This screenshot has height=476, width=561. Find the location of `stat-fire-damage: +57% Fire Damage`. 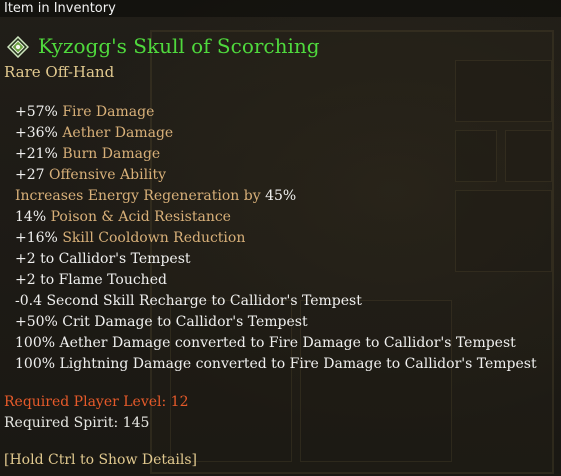

stat-fire-damage: +57% Fire Damage is located at coordinates (84, 112).